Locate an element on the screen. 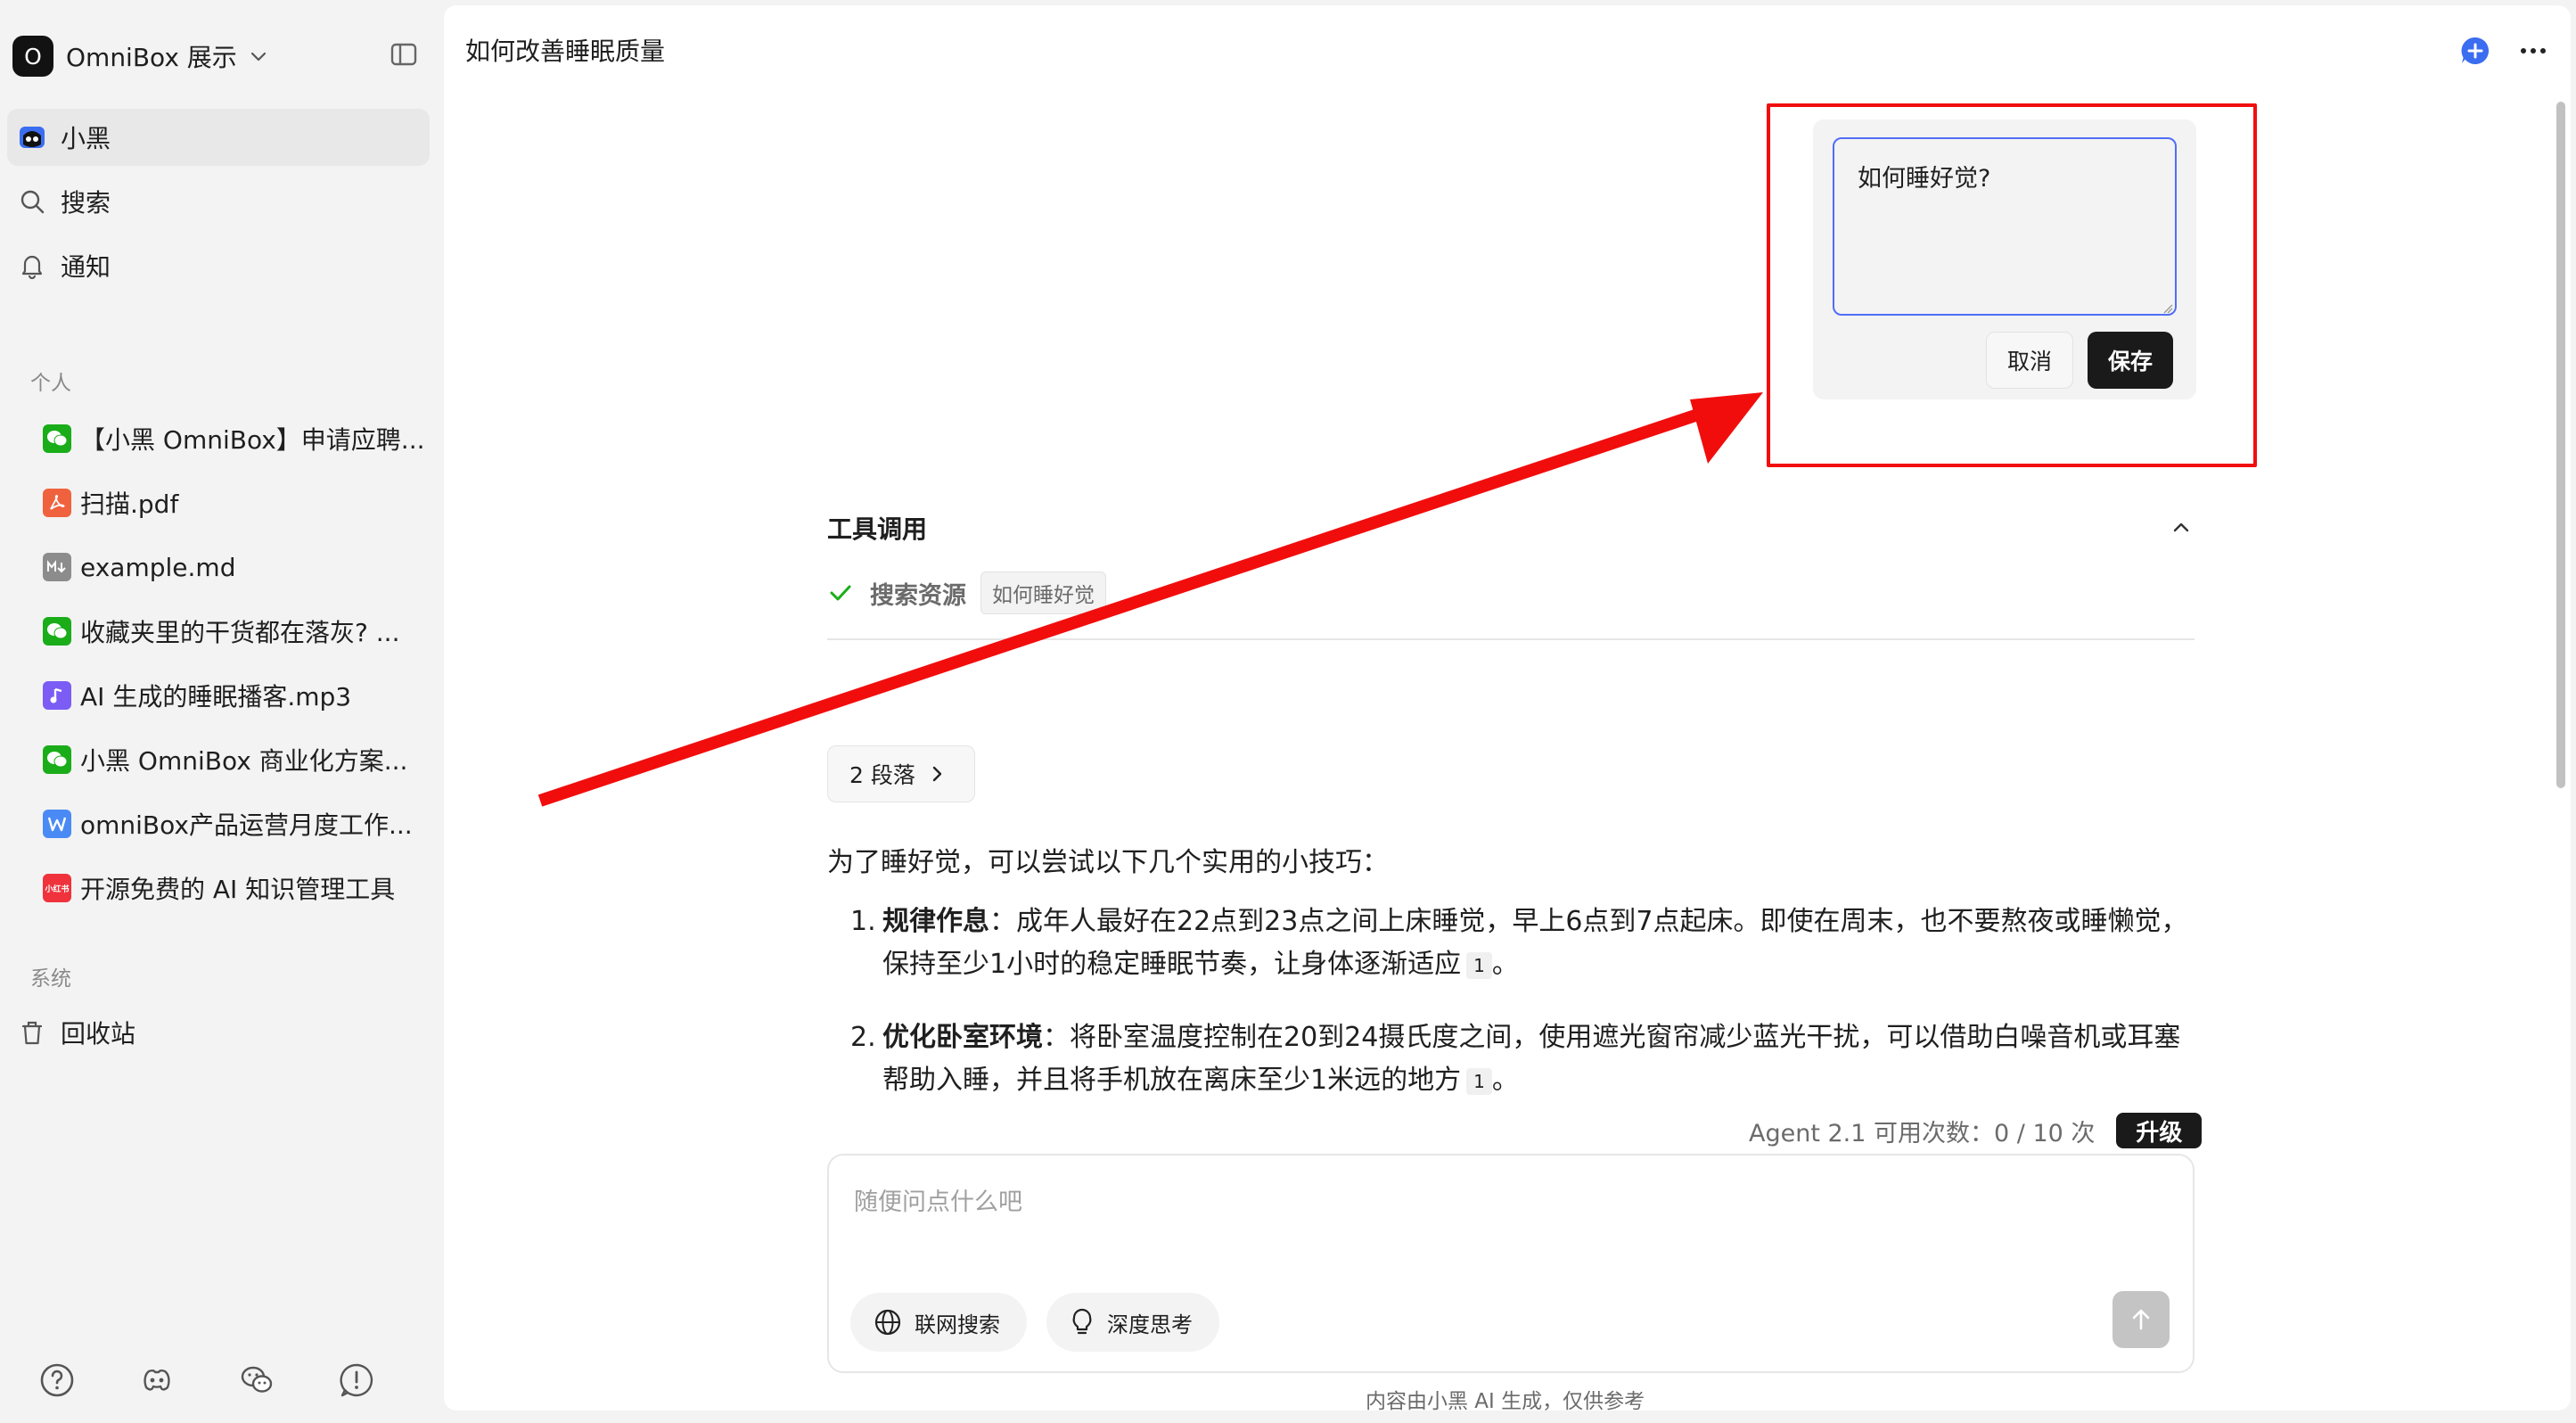  deep-think-toggle: 深度思考 is located at coordinates (1133, 1322).